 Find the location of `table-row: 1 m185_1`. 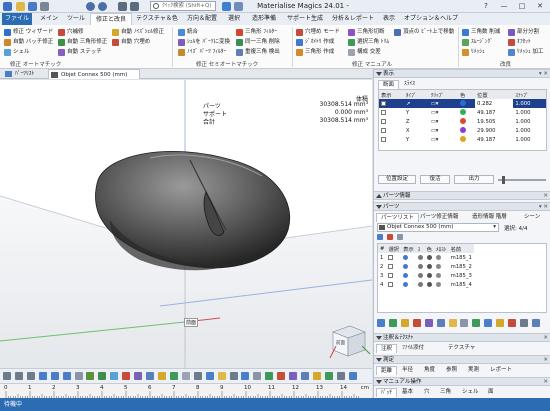

table-row: 1 m185_1 is located at coordinates (426, 257).